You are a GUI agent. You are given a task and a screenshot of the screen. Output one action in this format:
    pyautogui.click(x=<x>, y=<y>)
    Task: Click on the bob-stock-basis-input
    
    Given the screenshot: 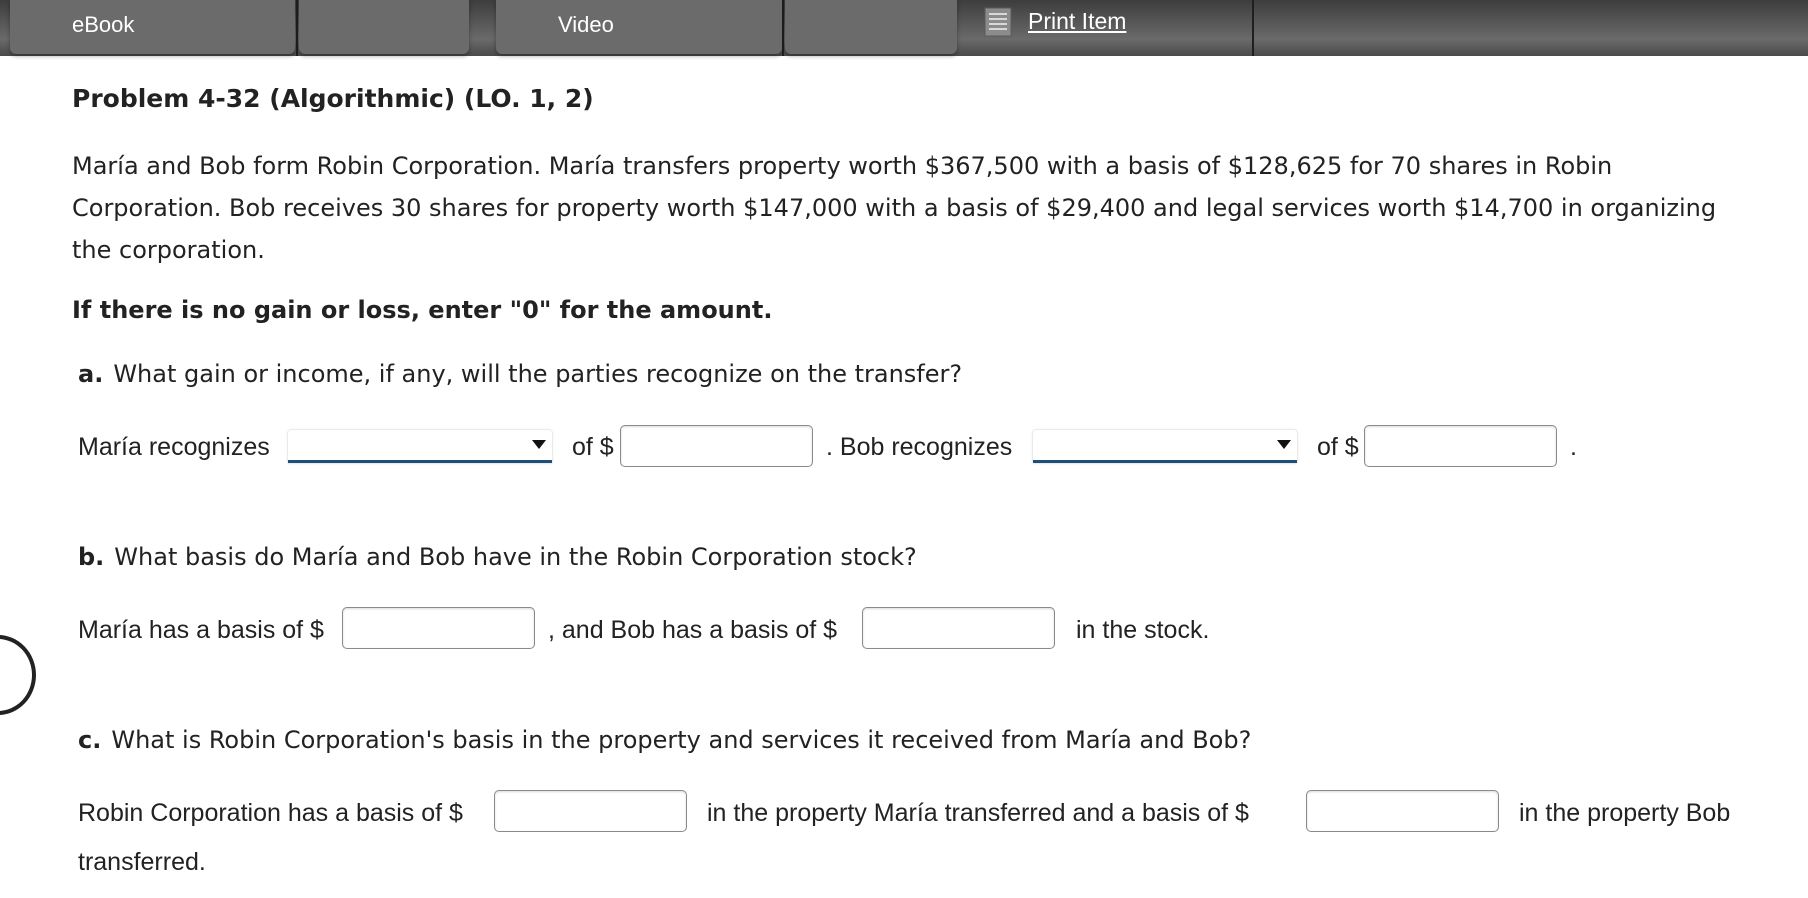 What is the action you would take?
    pyautogui.click(x=958, y=628)
    